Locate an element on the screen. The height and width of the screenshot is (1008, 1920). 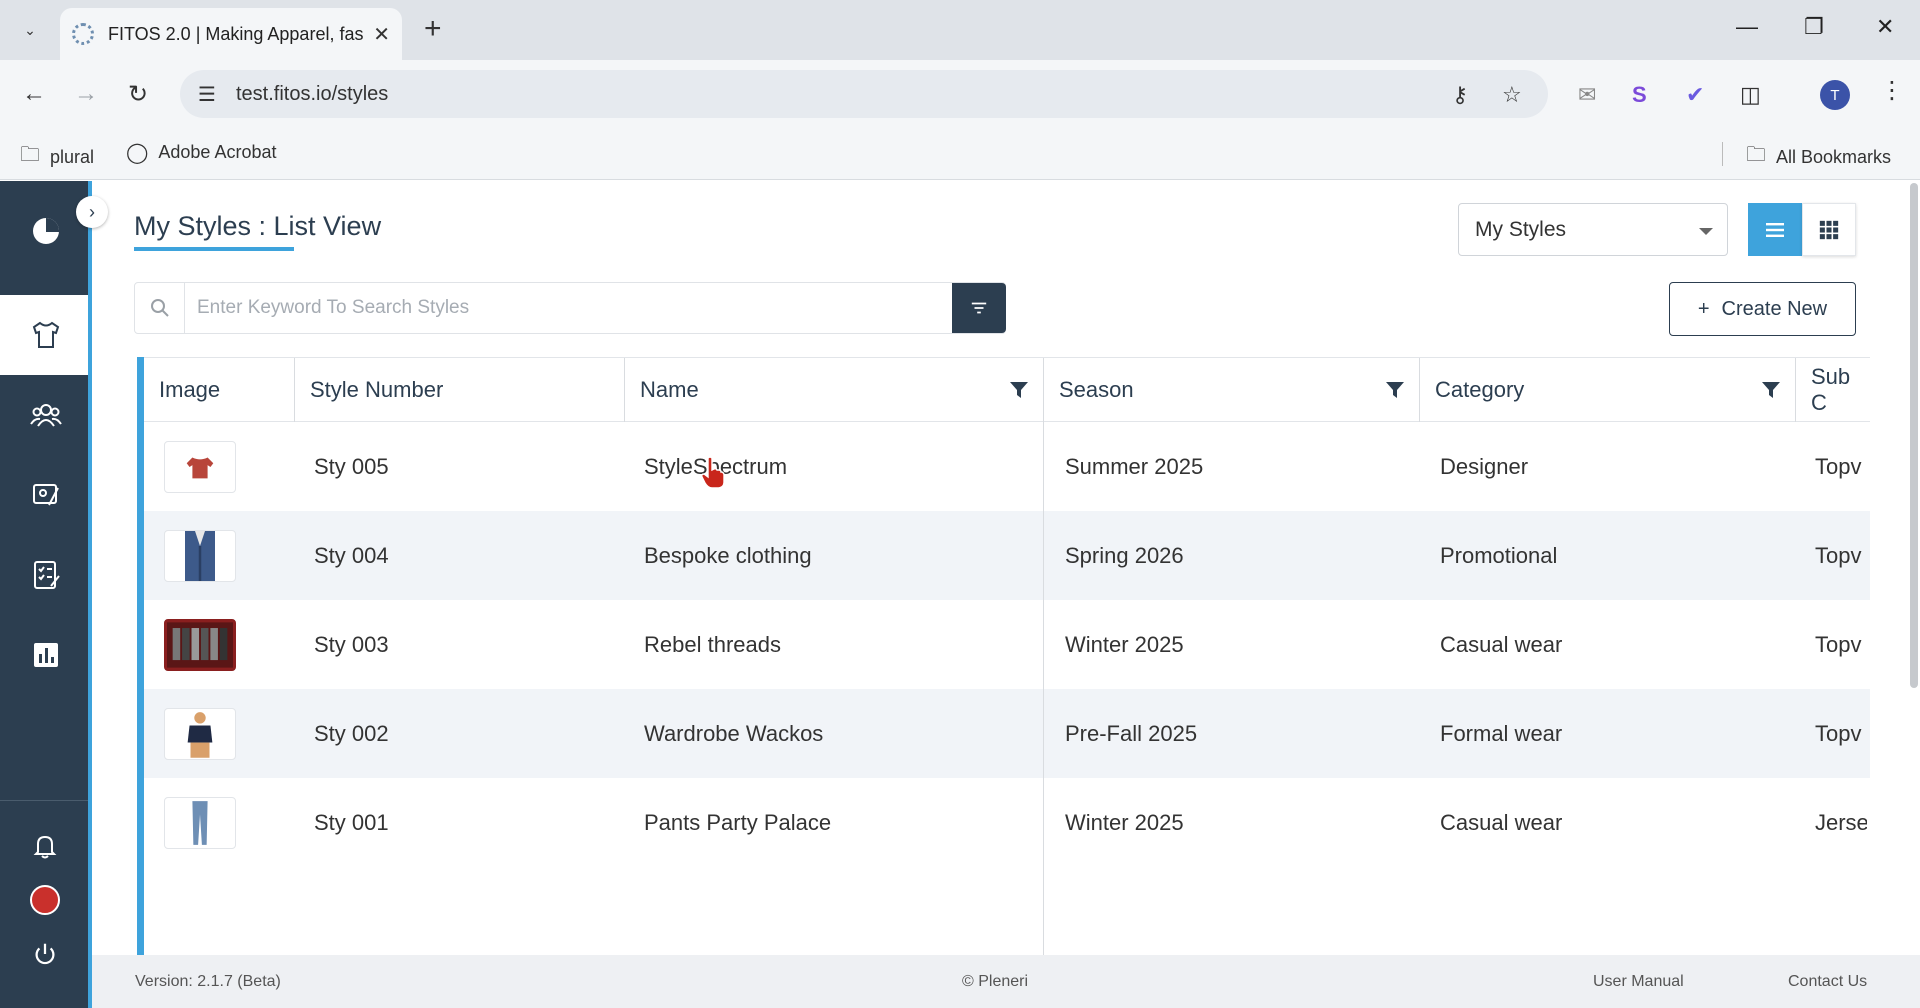
create-new-label: Create New is located at coordinates (1774, 308).